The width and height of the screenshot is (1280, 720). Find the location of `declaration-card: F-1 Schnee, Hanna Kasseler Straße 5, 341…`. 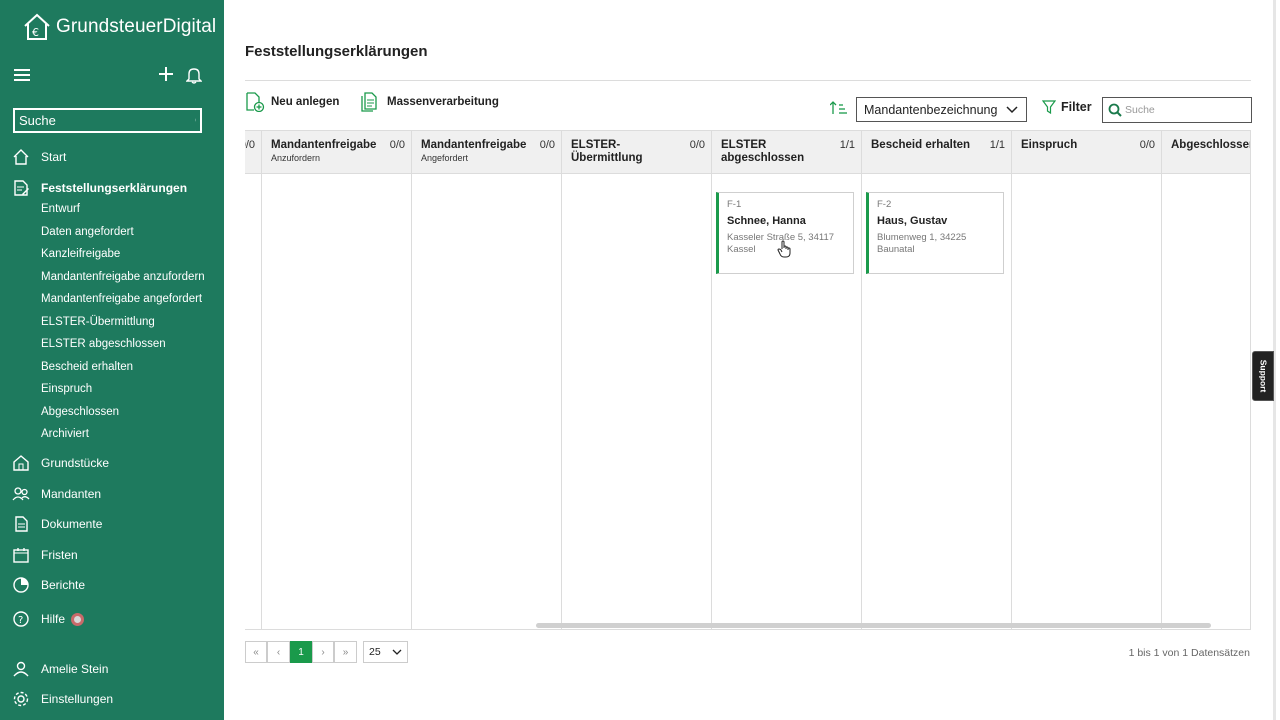

declaration-card: F-1 Schnee, Hanna Kasseler Straße 5, 341… is located at coordinates (785, 233).